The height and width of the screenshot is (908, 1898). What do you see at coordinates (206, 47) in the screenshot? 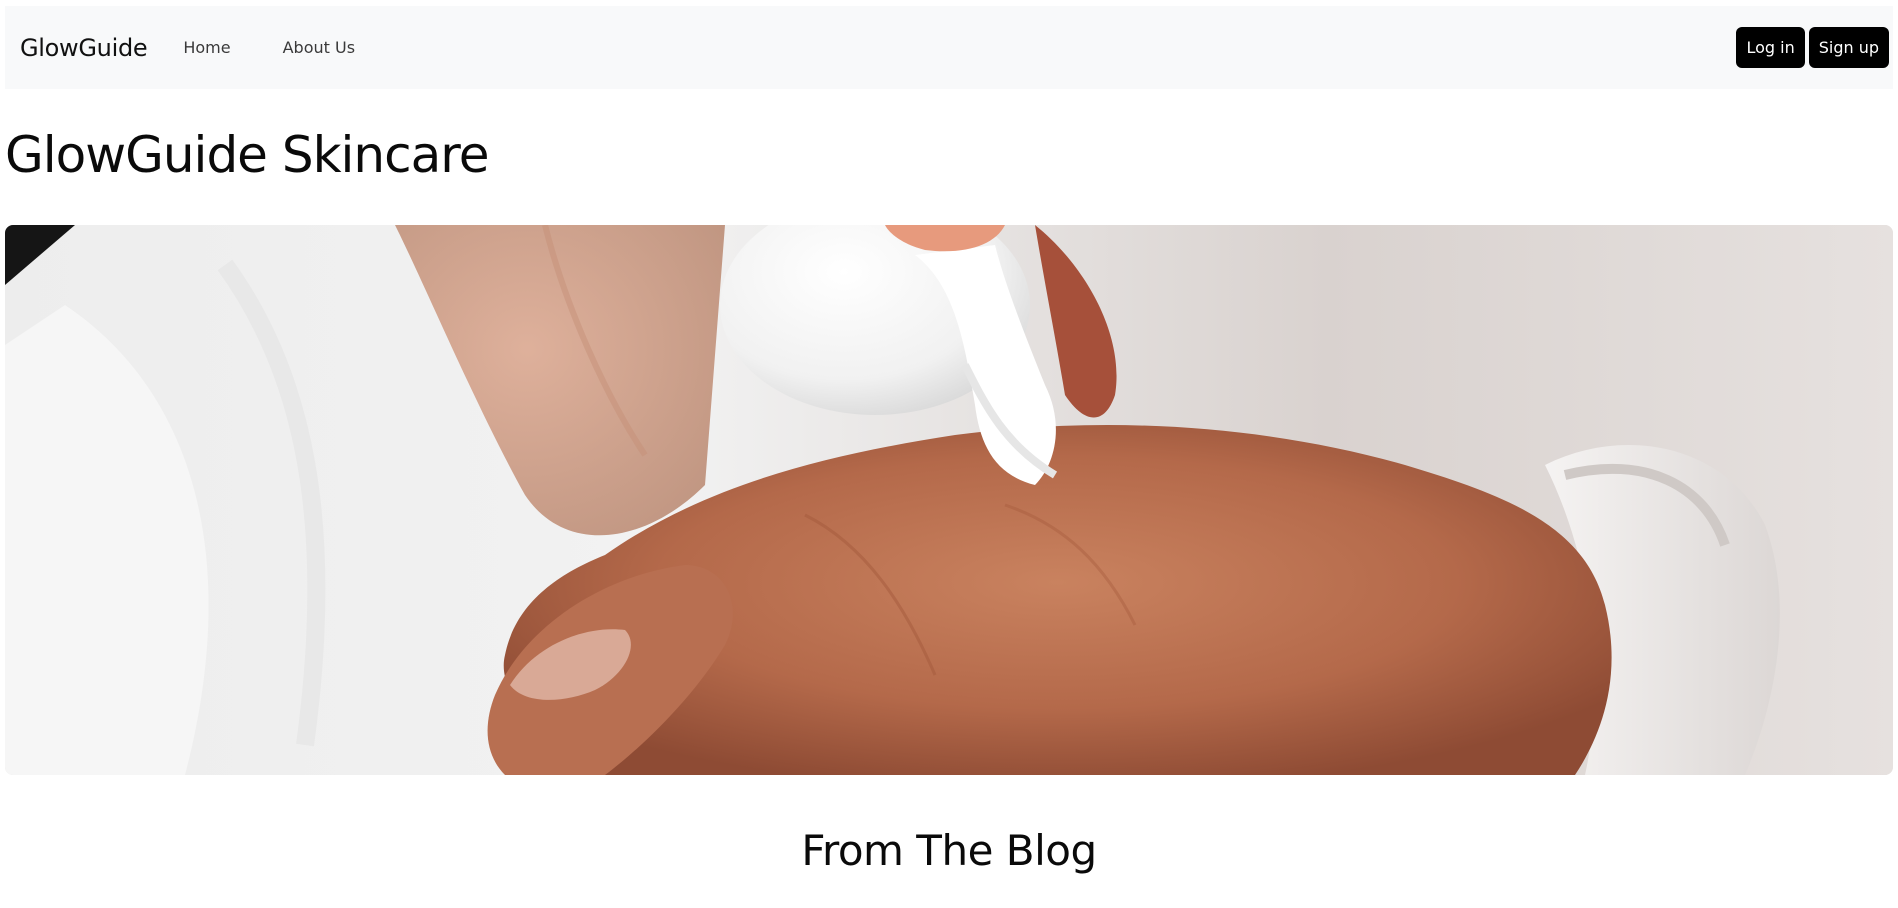
I see `nav-link-home: Home` at bounding box center [206, 47].